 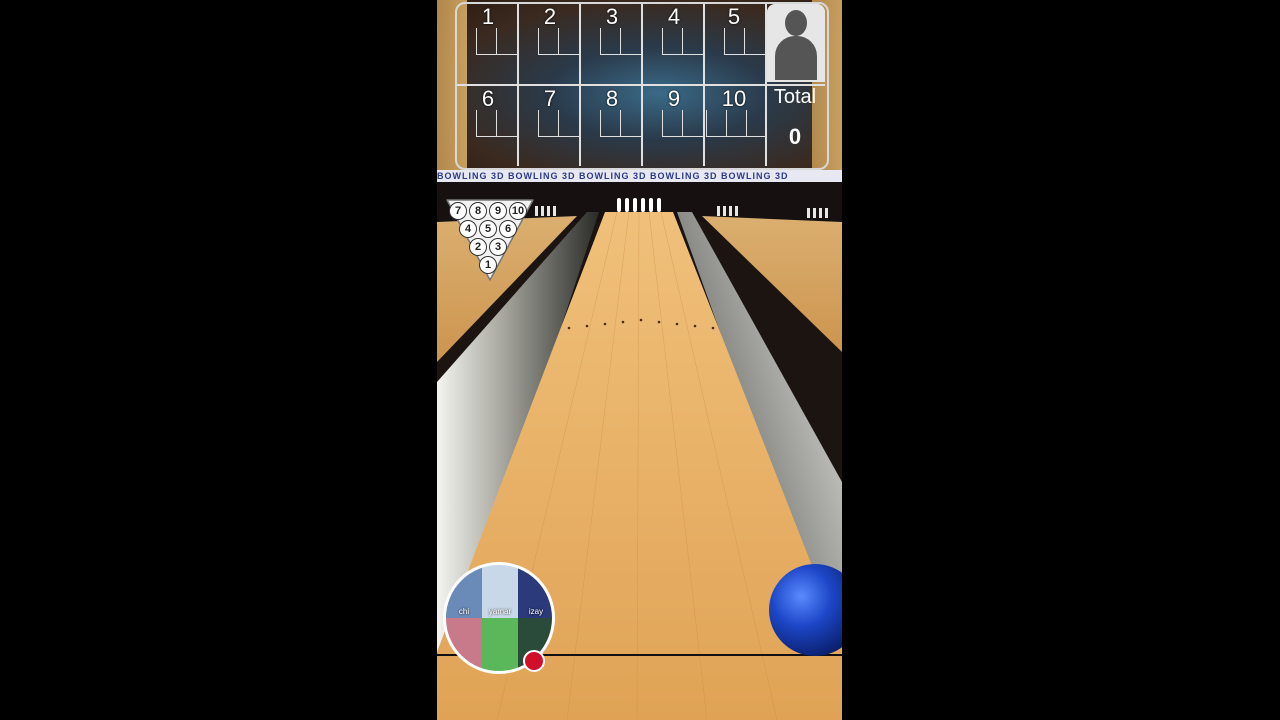 I want to click on pin-10-icon: 10, so click(x=518, y=211).